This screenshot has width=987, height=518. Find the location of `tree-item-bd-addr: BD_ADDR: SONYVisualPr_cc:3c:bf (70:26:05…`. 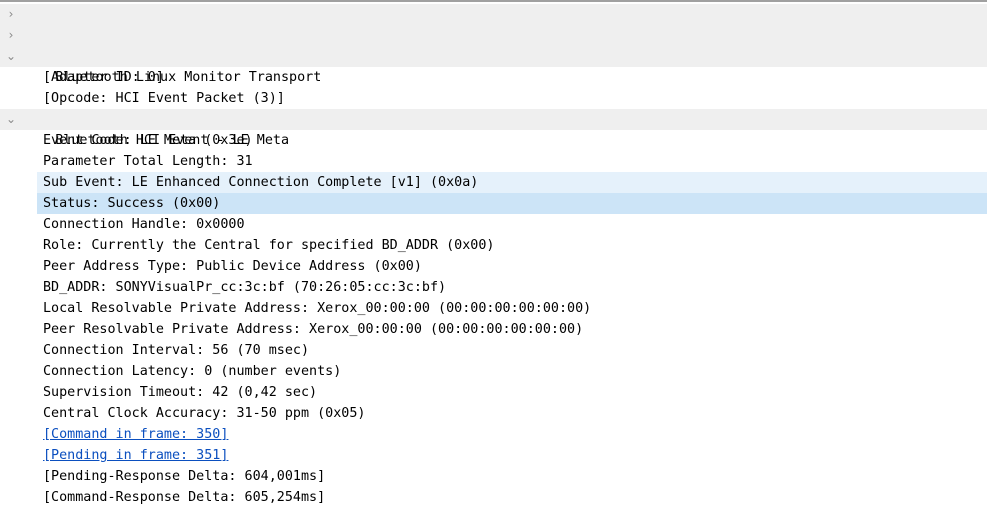

tree-item-bd-addr: BD_ADDR: SONYVisualPr_cc:3c:bf (70:26:05… is located at coordinates (493, 287).